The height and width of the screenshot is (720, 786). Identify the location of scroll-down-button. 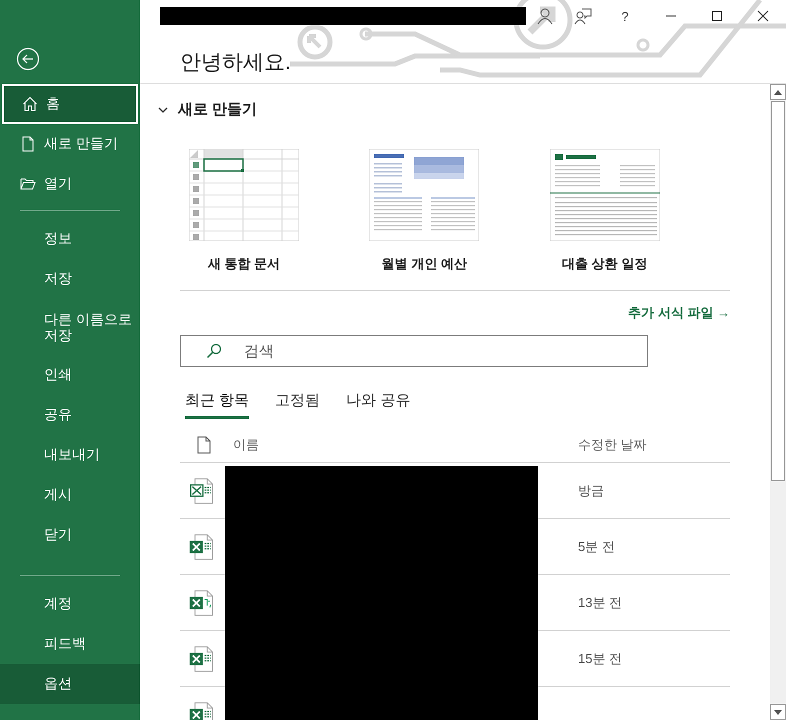
(778, 712).